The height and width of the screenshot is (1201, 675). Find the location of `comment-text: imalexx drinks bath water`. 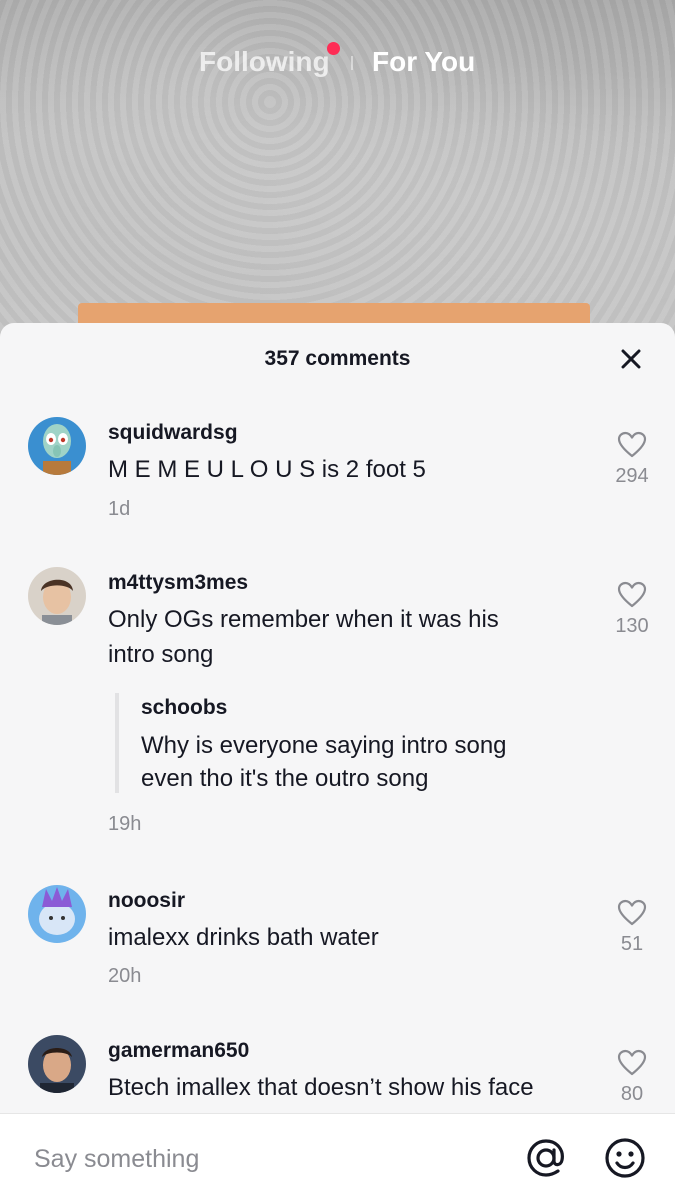

comment-text: imalexx drinks bath water is located at coordinates (243, 937).